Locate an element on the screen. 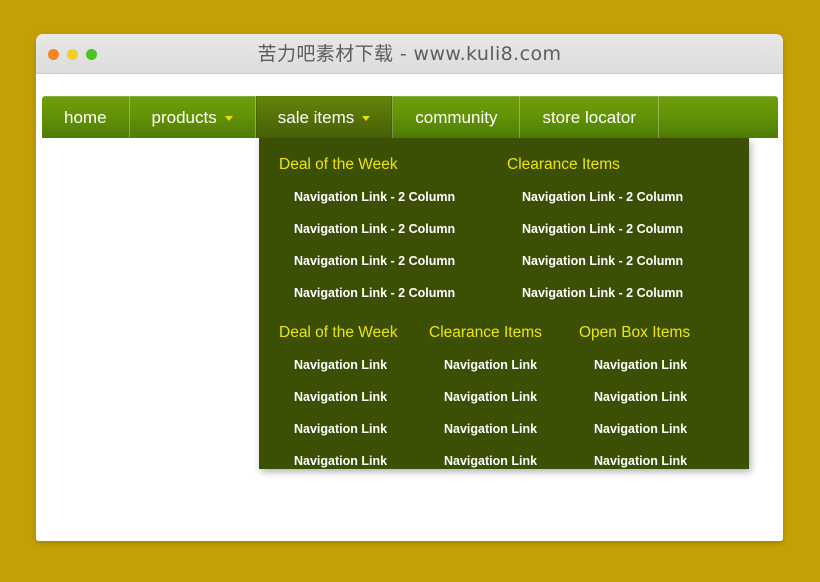 Image resolution: width=820 pixels, height=582 pixels. nav-item-store-locator: store locator is located at coordinates (589, 117).